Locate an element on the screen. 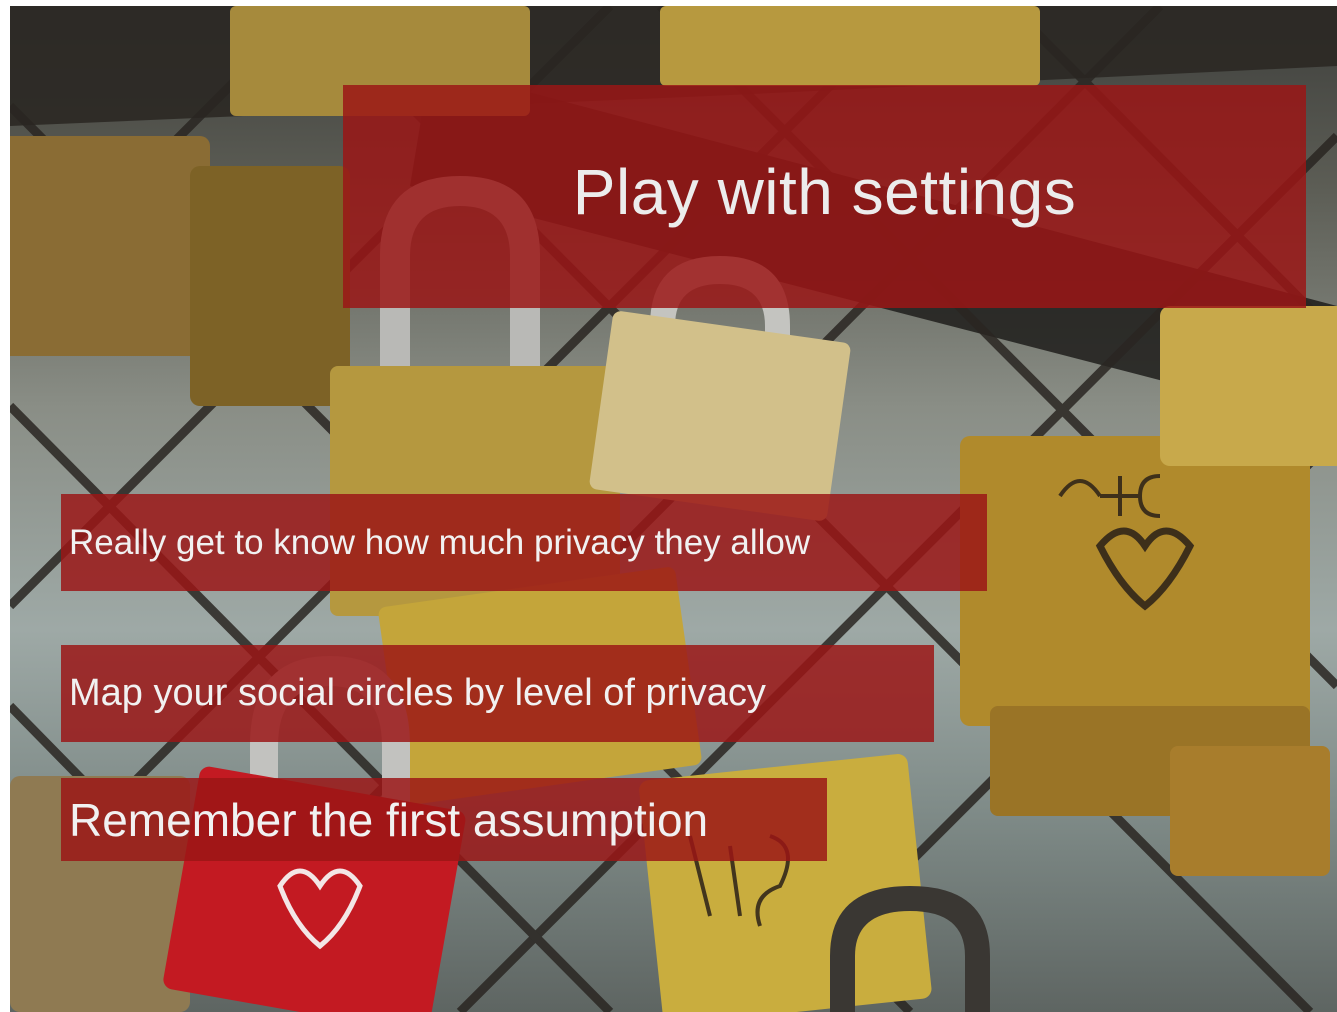  slide-title: Play with settings is located at coordinates (824, 191).